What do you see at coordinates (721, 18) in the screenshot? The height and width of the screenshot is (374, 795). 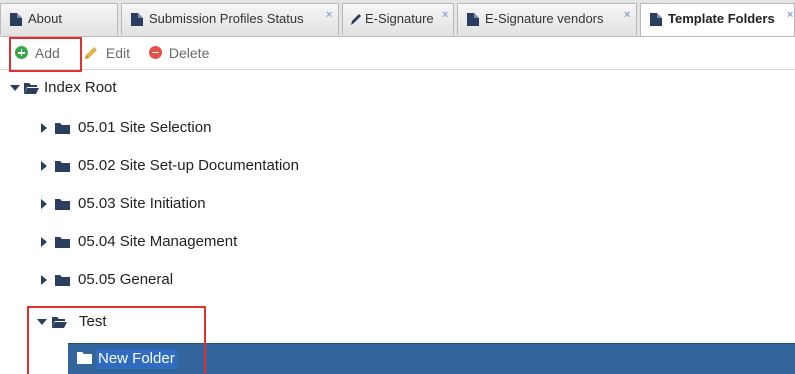 I see `tab-label: Template Folders` at bounding box center [721, 18].